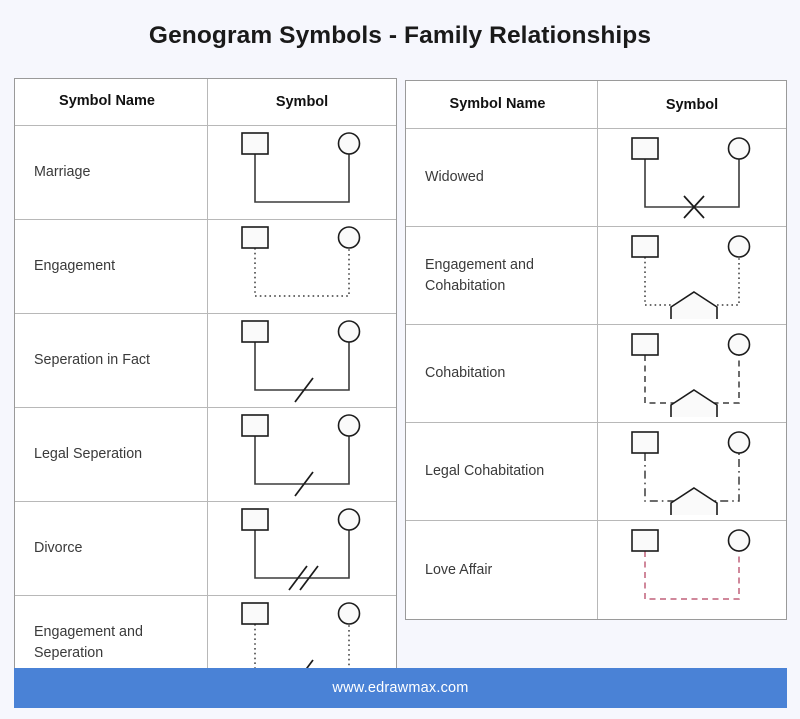 The width and height of the screenshot is (800, 719). What do you see at coordinates (111, 266) in the screenshot?
I see `symbol-name-label: Engagement` at bounding box center [111, 266].